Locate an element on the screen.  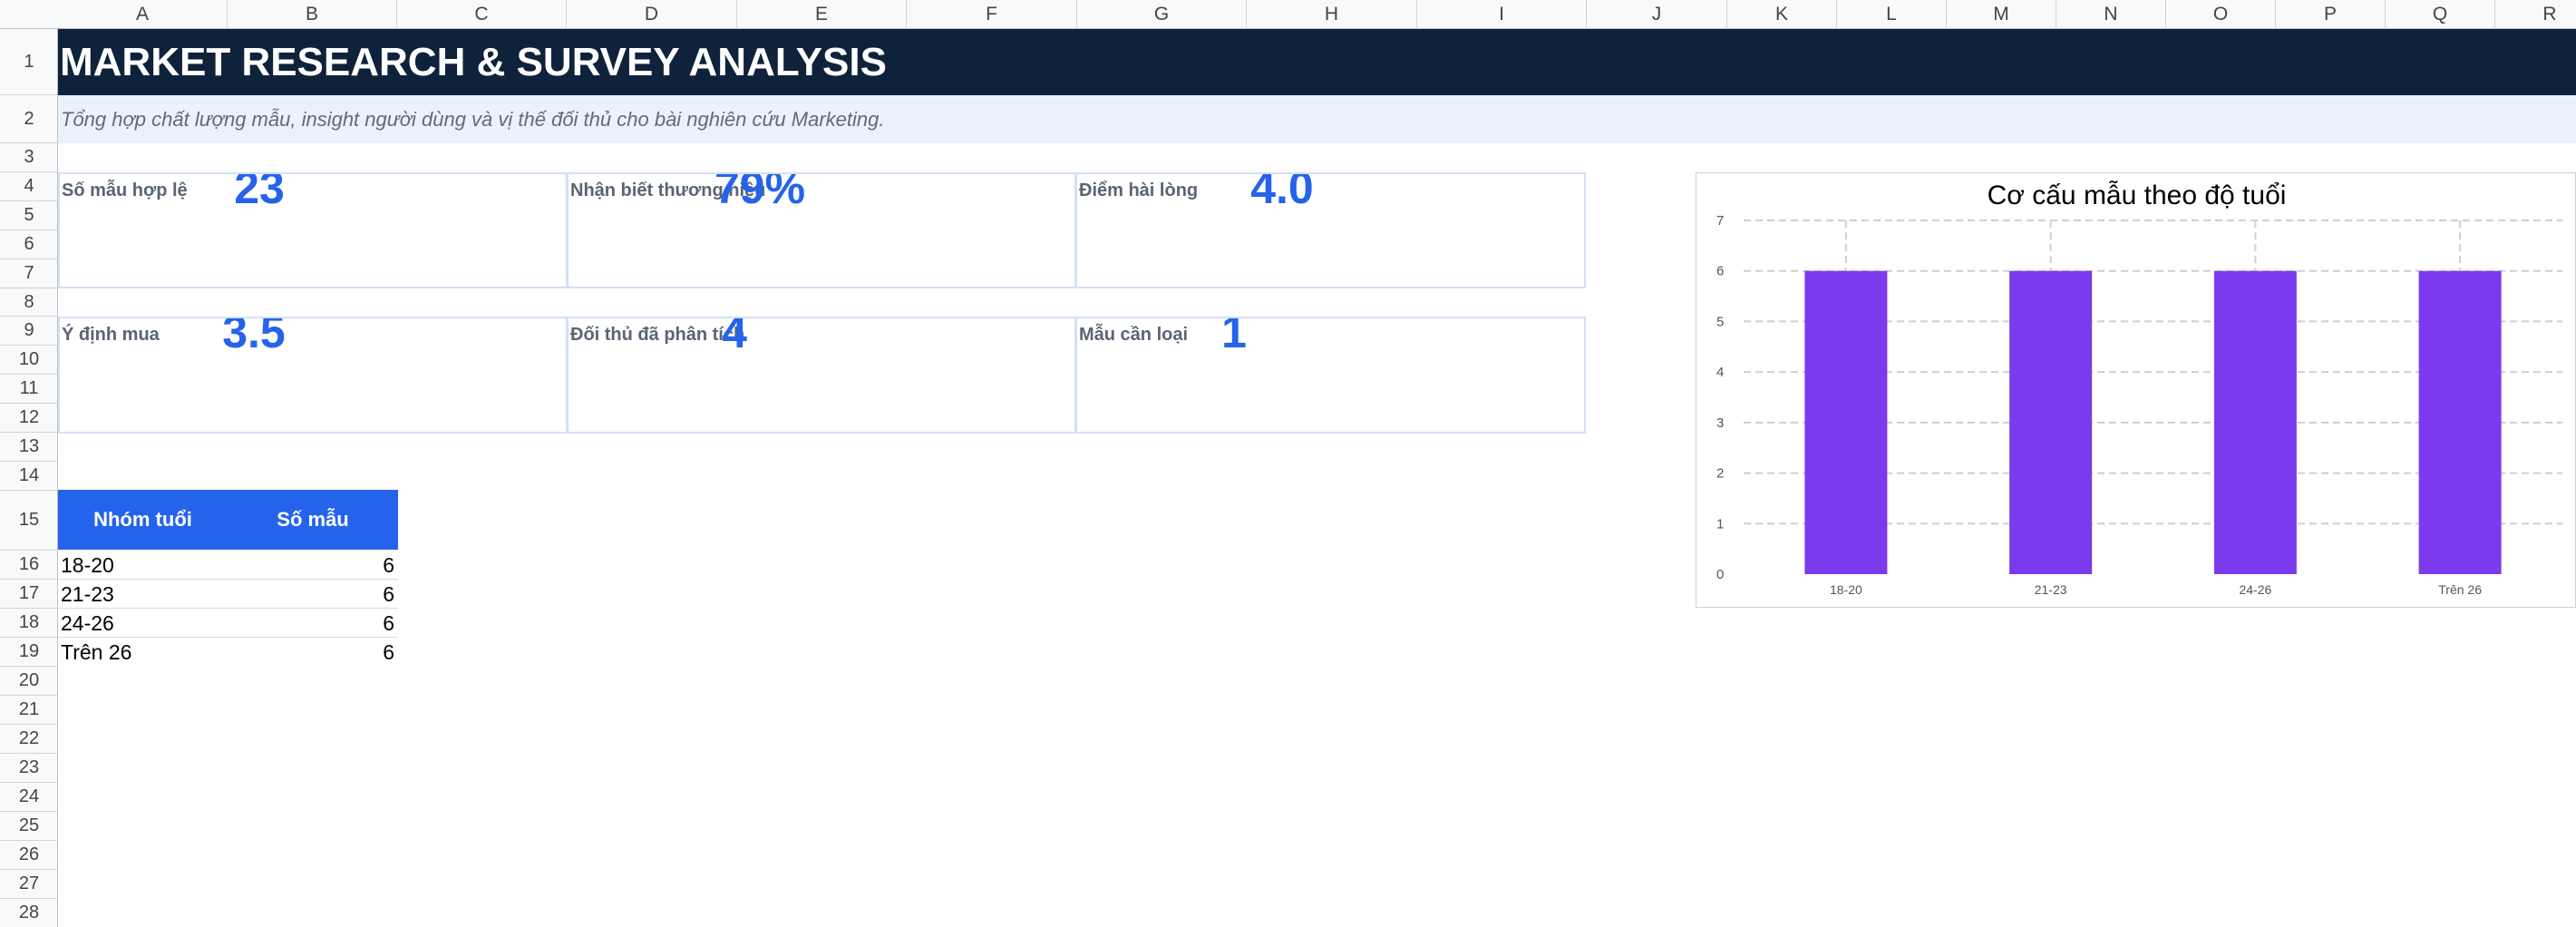
column-header-k: K is located at coordinates (1782, 14).